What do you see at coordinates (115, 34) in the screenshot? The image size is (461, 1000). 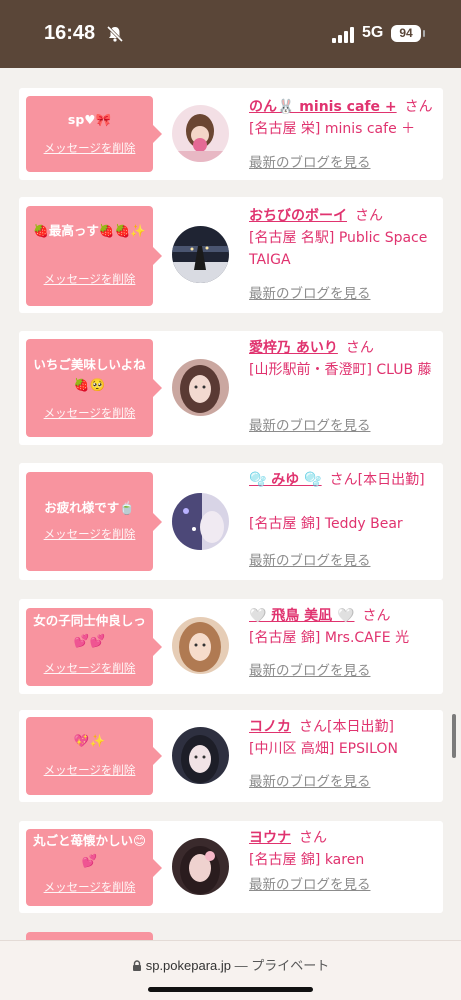 I see `bell-slash-icon` at bounding box center [115, 34].